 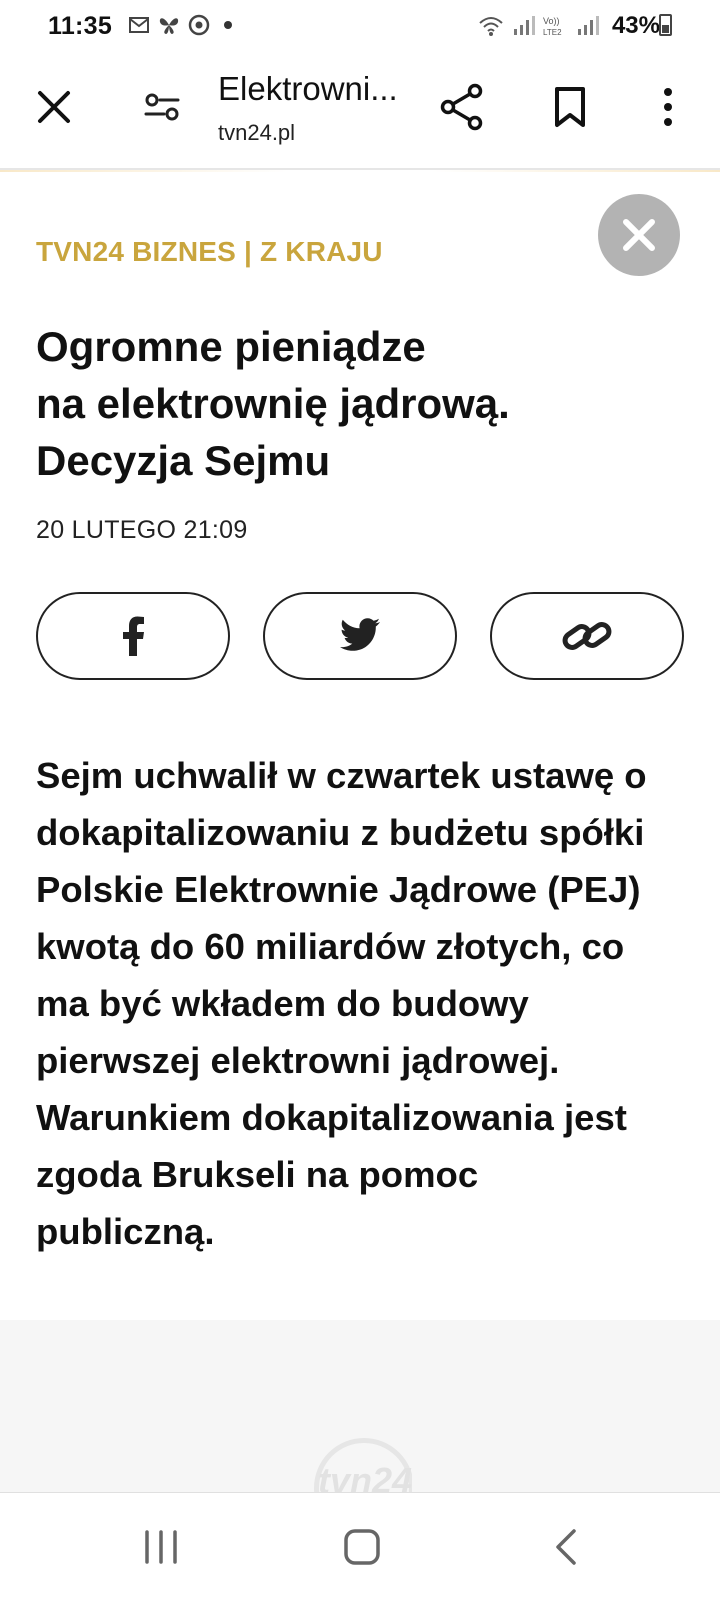 I want to click on share-facebook-button, so click(x=133, y=636).